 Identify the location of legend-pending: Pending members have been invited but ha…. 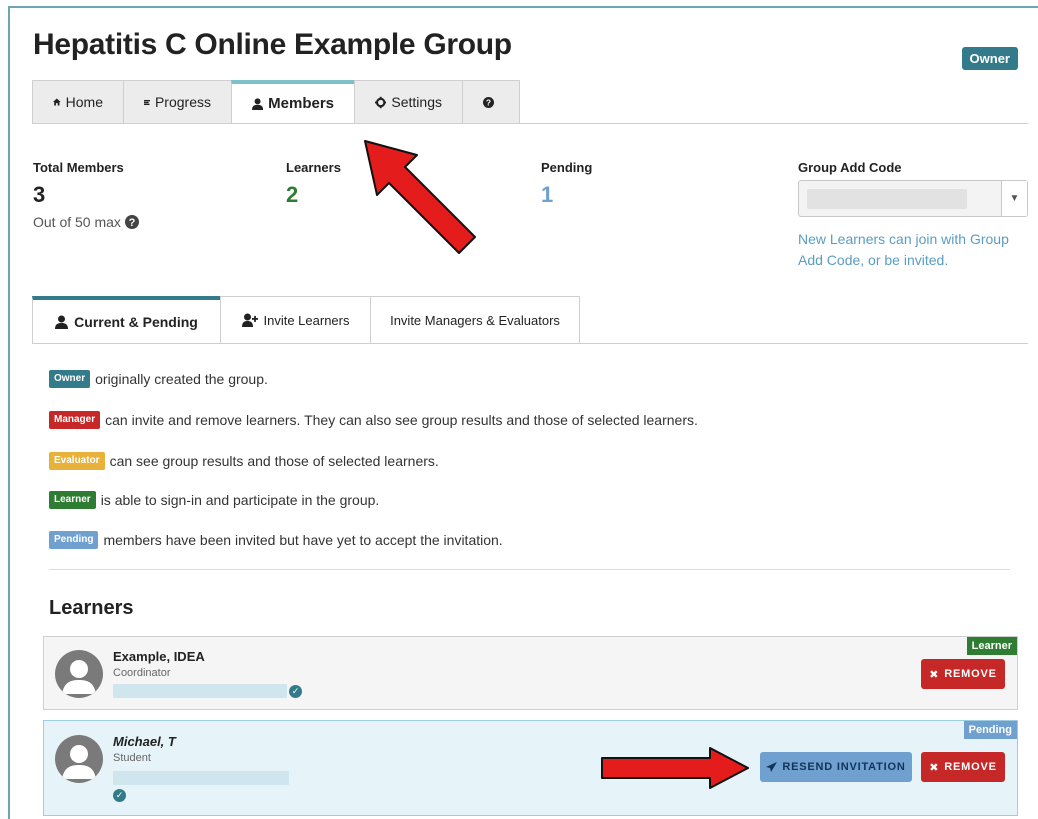
(276, 540).